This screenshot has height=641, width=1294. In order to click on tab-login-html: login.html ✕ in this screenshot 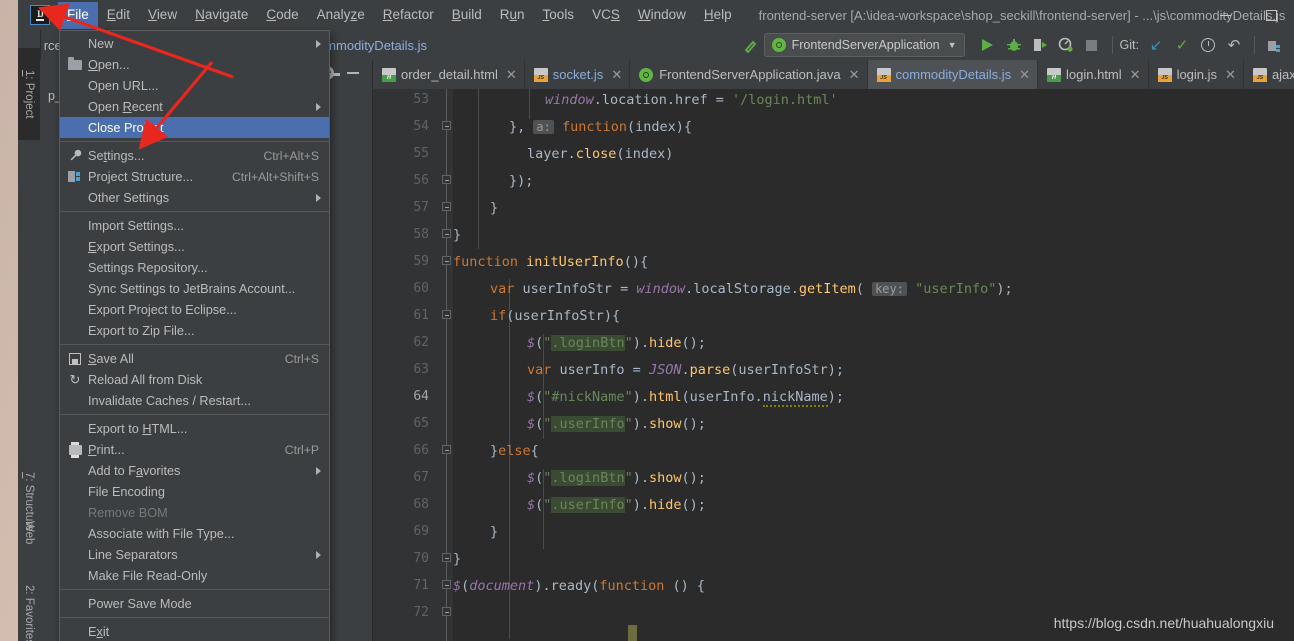, I will do `click(1093, 74)`.